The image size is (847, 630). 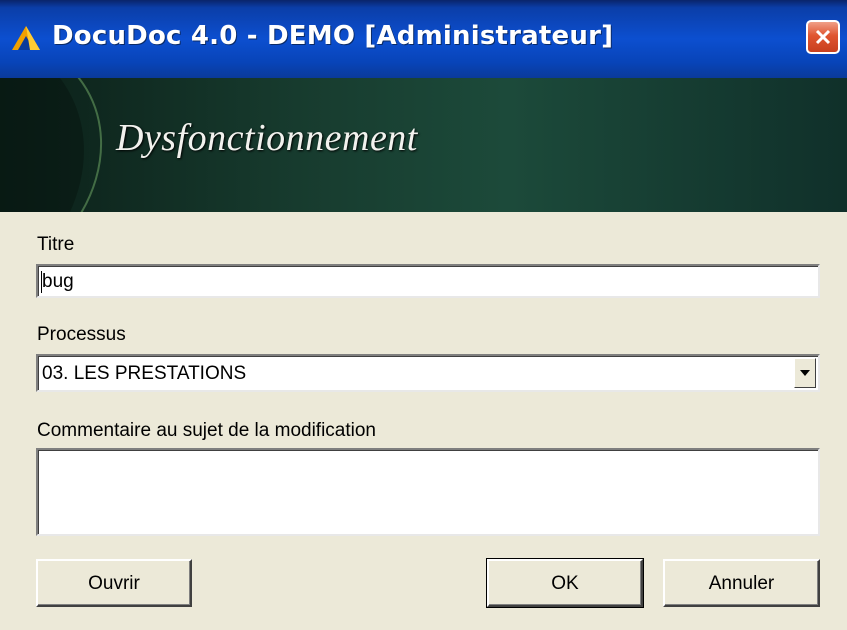 I want to click on ouvrir-button: Ouvrir, so click(x=114, y=583).